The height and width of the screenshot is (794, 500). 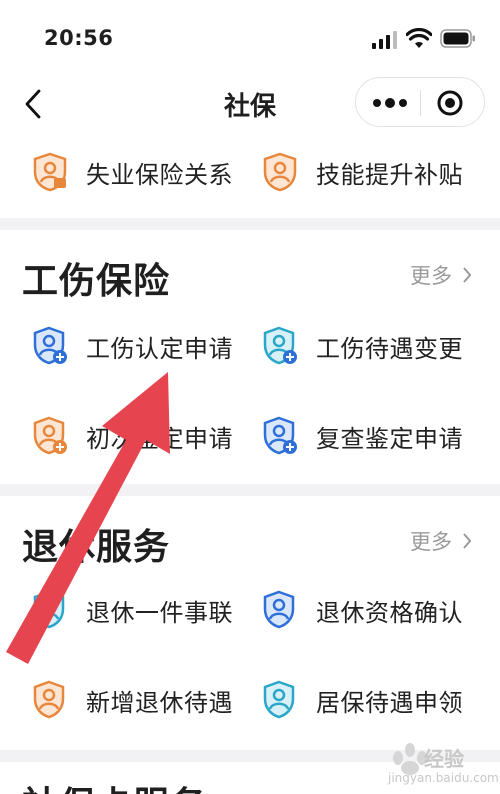 What do you see at coordinates (114, 785) in the screenshot?
I see `section-title: 社保卡服务` at bounding box center [114, 785].